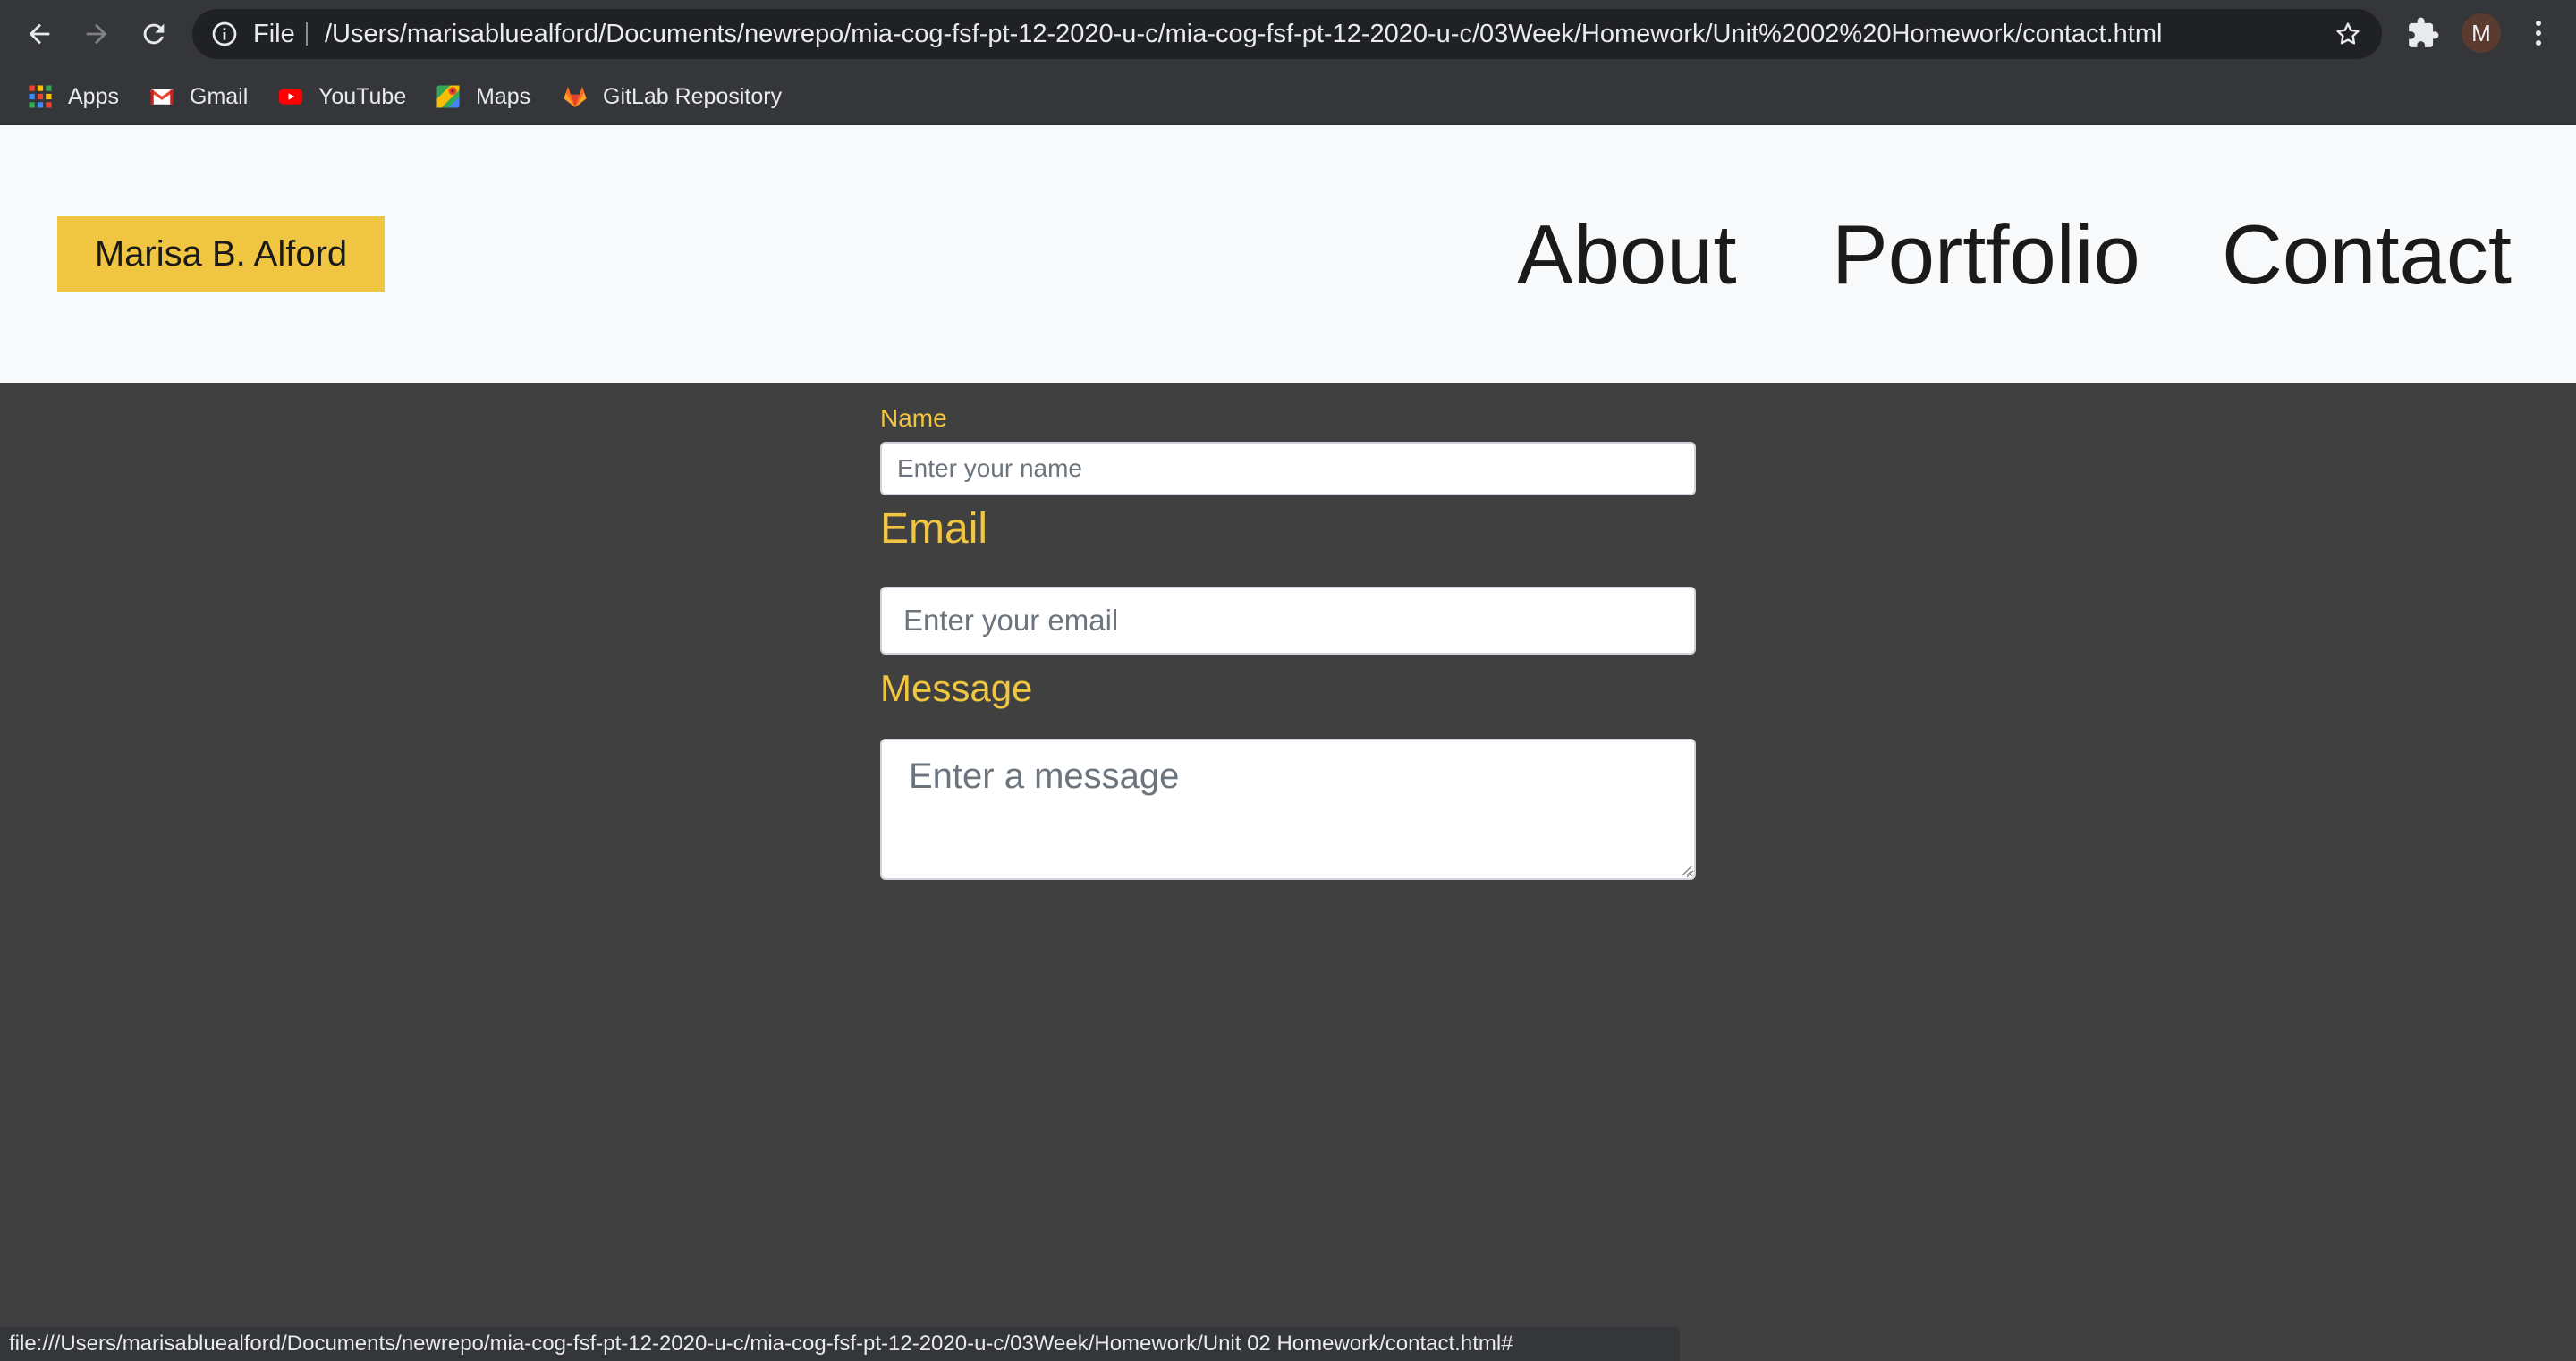  I want to click on bookmark-label: Apps, so click(93, 96).